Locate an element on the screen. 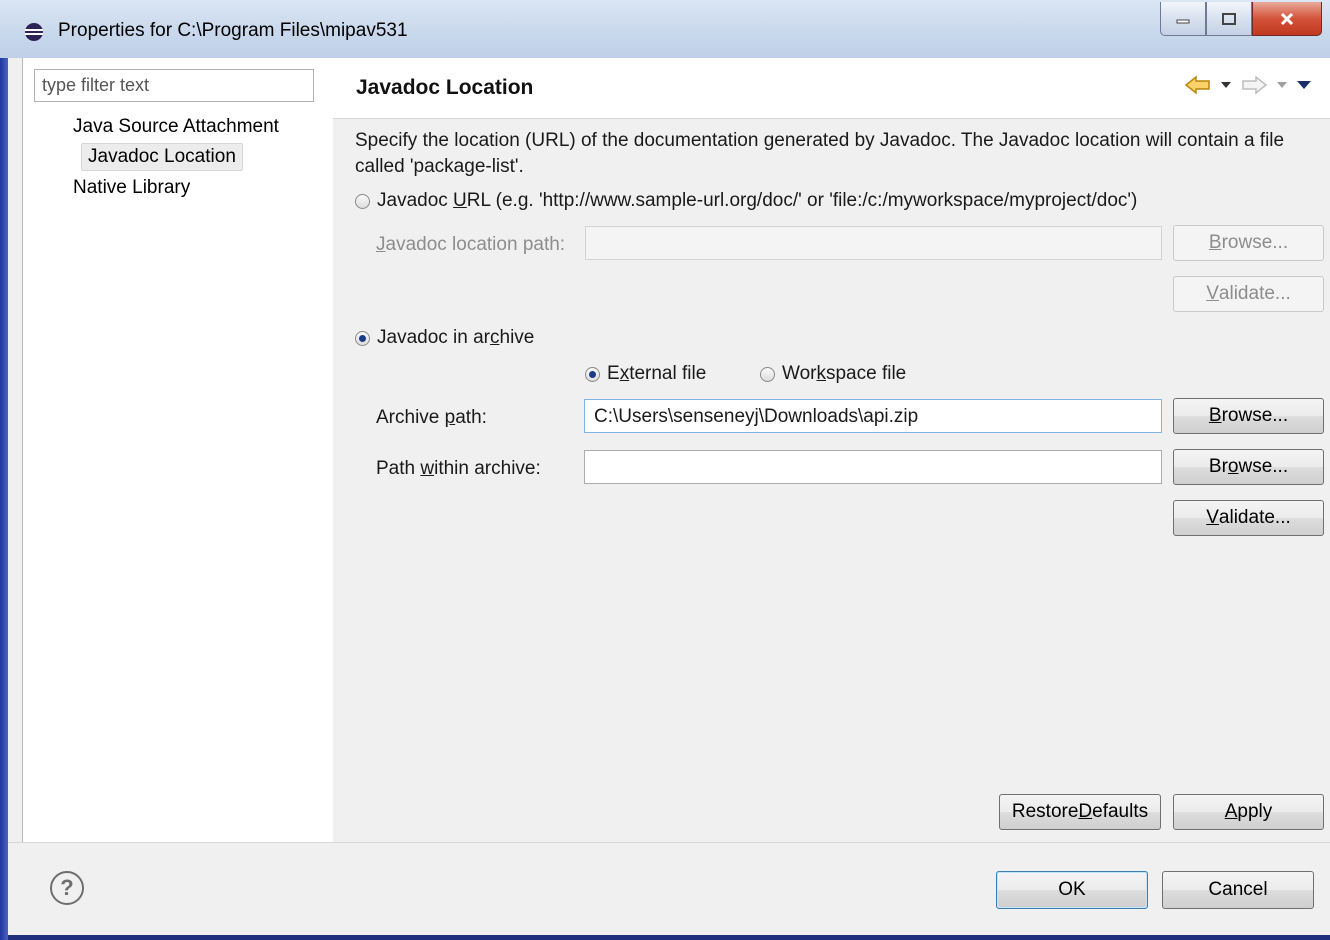 The image size is (1330, 940). archive-path-input: C:\Users\senseneyj\Downloads\api.zip is located at coordinates (873, 416).